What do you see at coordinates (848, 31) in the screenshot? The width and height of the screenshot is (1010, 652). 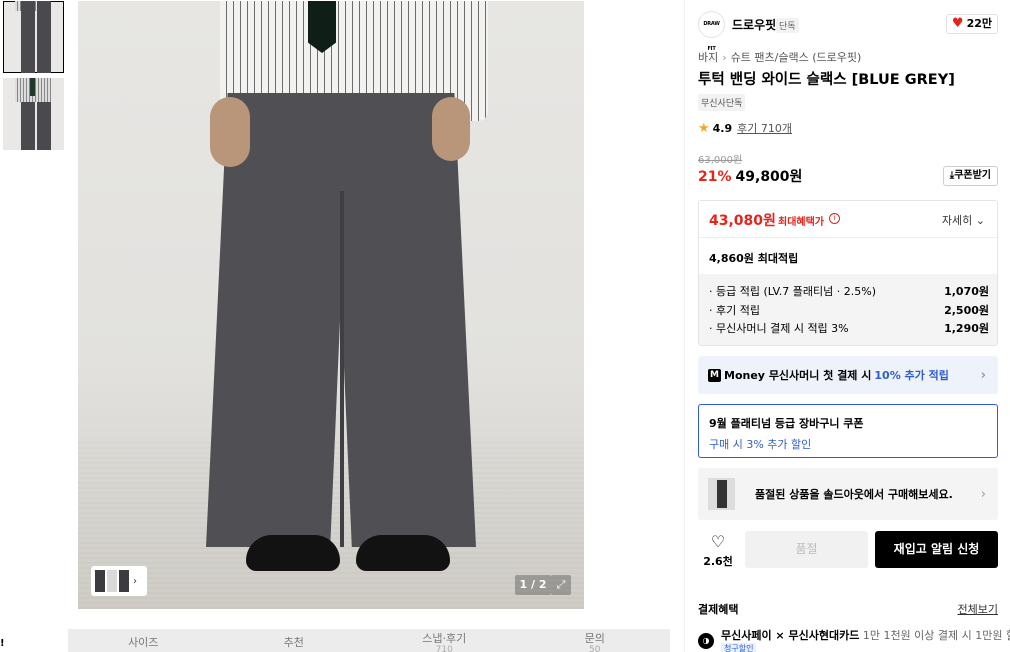 I see `brand-row: DRAW FIT 드로우핏 단독 ♥ 22만` at bounding box center [848, 31].